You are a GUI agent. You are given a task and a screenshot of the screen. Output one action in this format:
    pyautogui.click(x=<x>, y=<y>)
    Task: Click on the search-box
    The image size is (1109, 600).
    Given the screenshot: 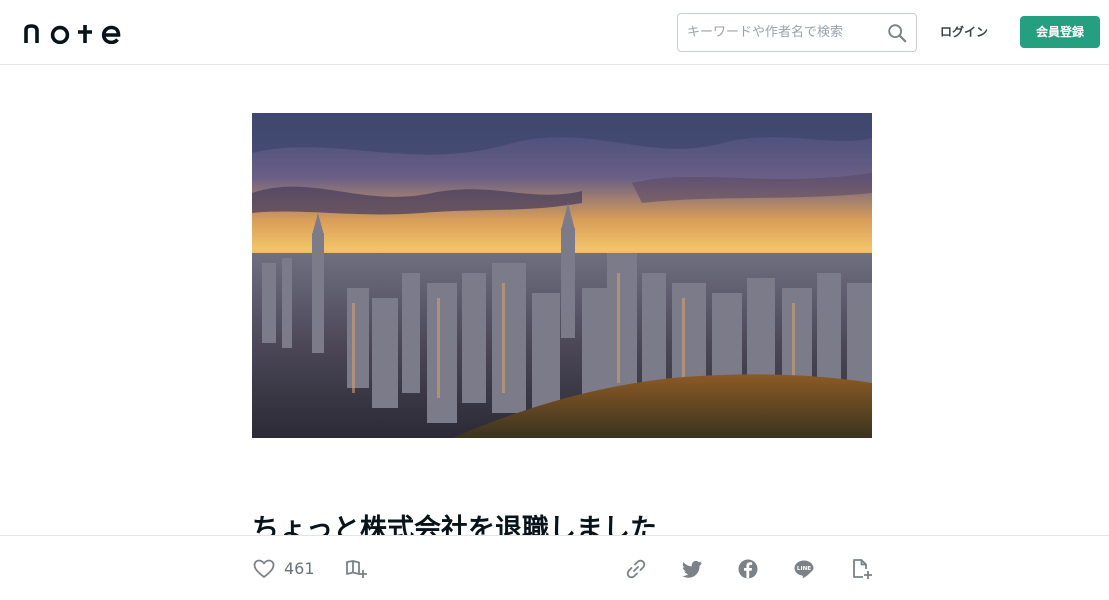 What is the action you would take?
    pyautogui.click(x=797, y=32)
    